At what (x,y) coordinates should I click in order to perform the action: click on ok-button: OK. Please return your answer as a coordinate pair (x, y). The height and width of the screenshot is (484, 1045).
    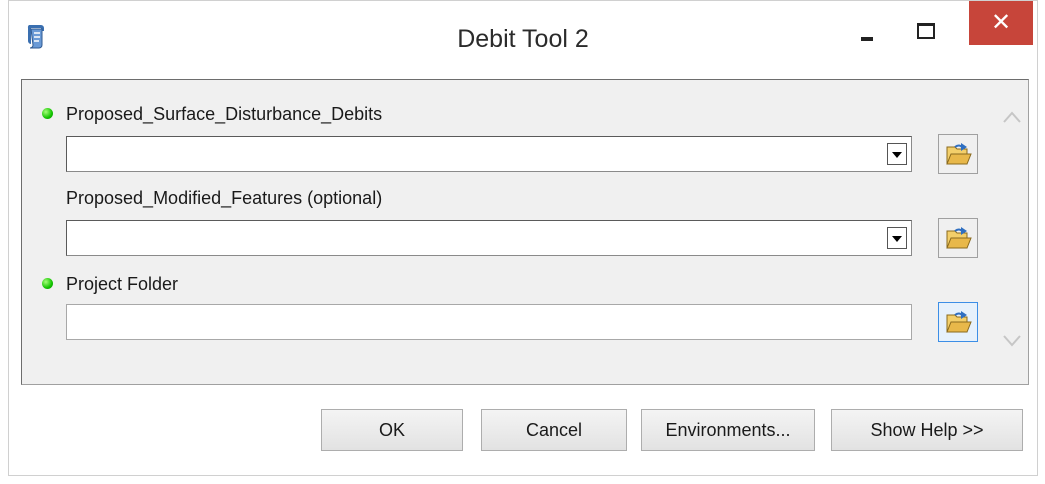
    Looking at the image, I should click on (392, 430).